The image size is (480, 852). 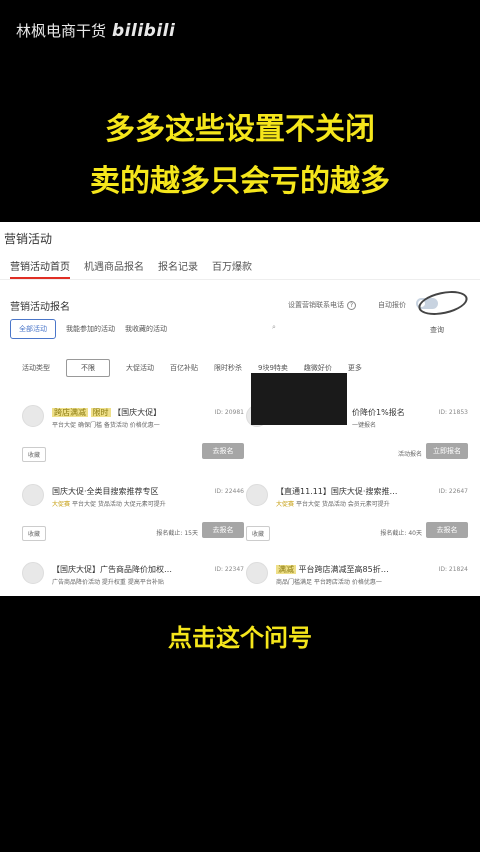 What do you see at coordinates (61, 31) in the screenshot?
I see `author-name: 林枫电商干货` at bounding box center [61, 31].